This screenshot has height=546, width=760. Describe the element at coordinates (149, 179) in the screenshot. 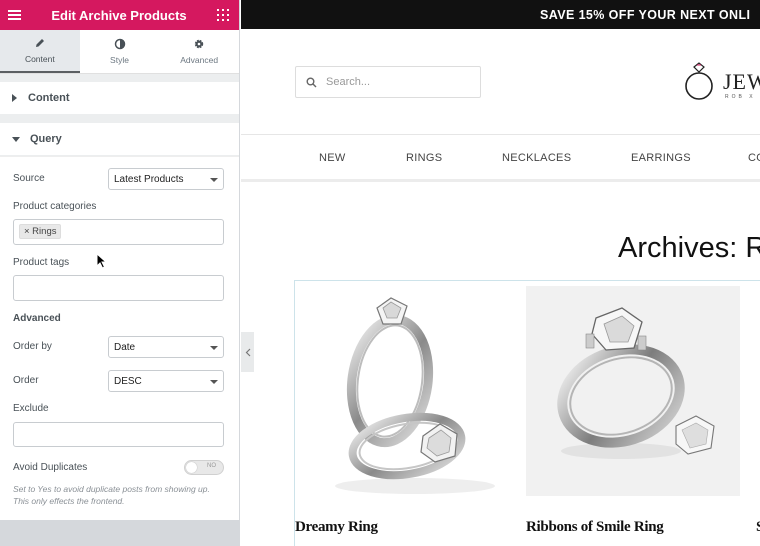

I see `source-value: Latest Products` at that location.